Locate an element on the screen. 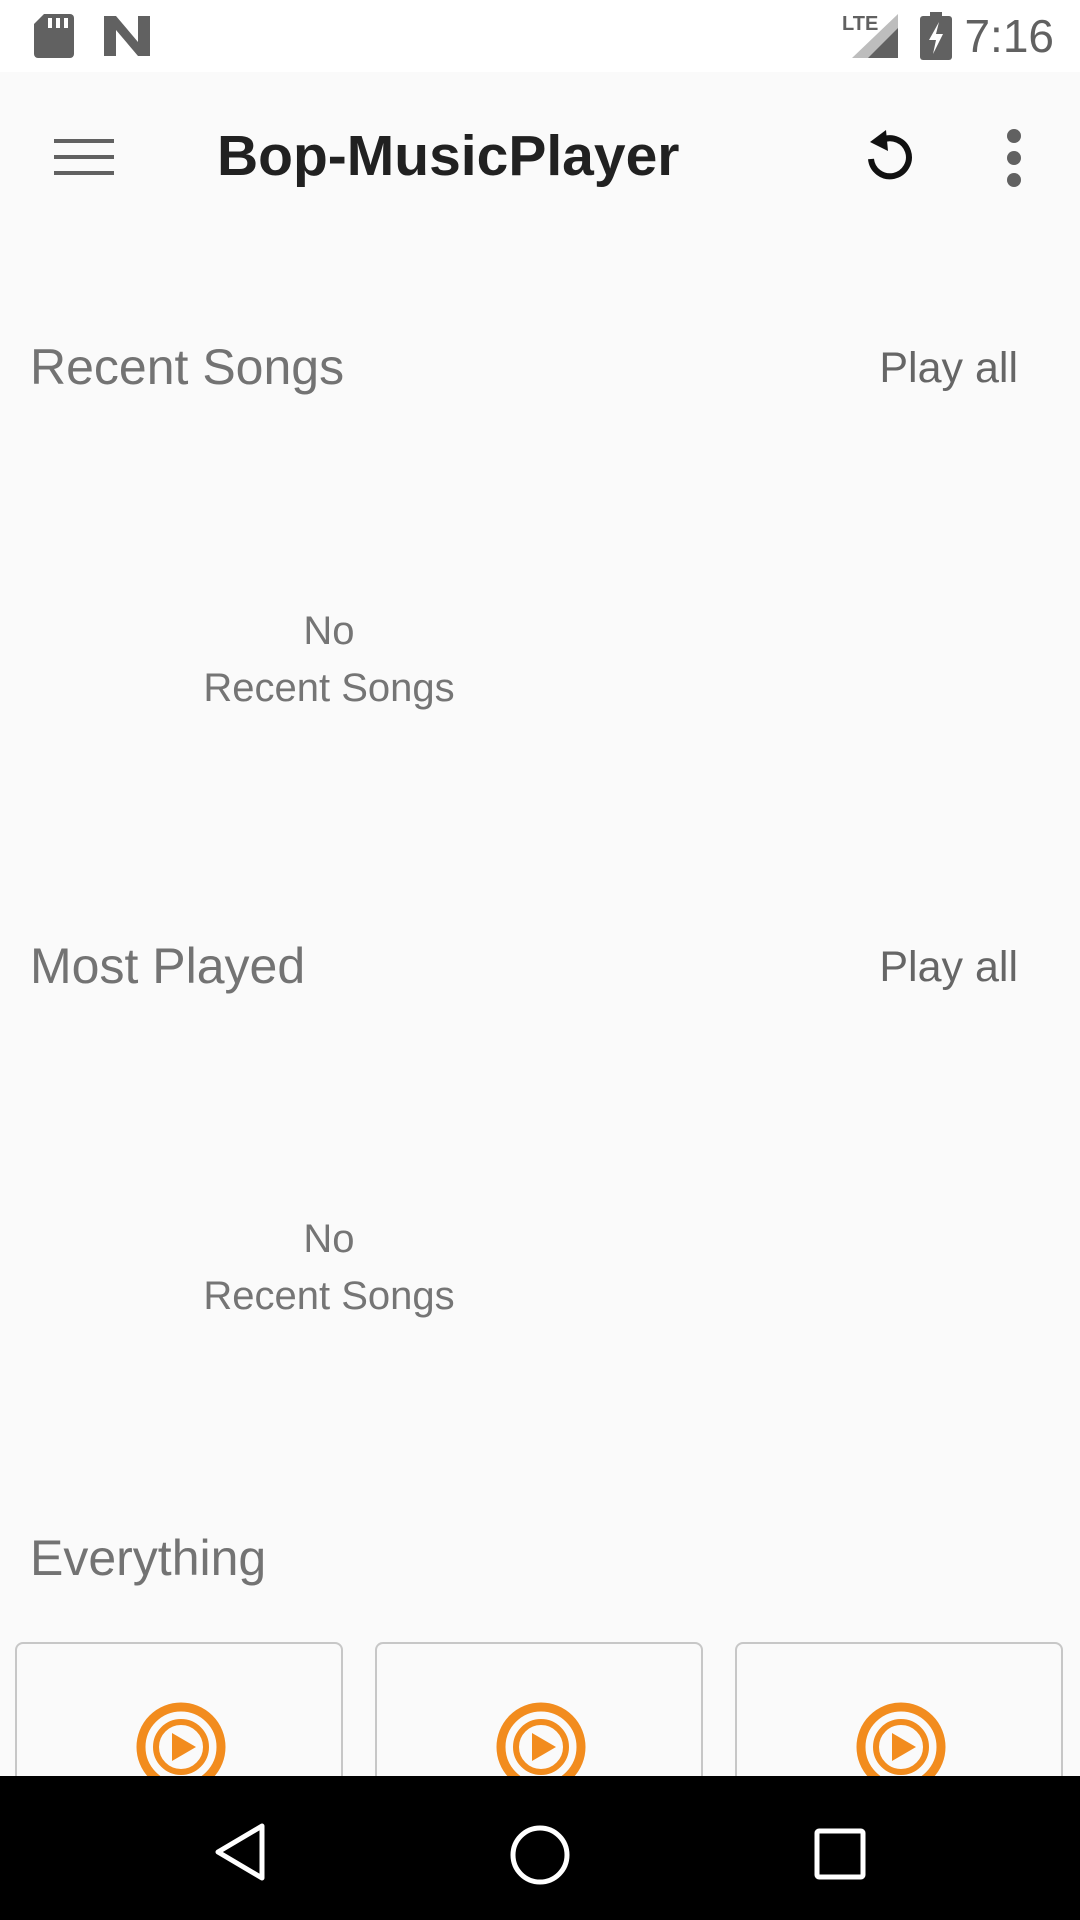 This screenshot has width=1080, height=1920. app-bar: Bop-MusicPlayer is located at coordinates (540, 156).